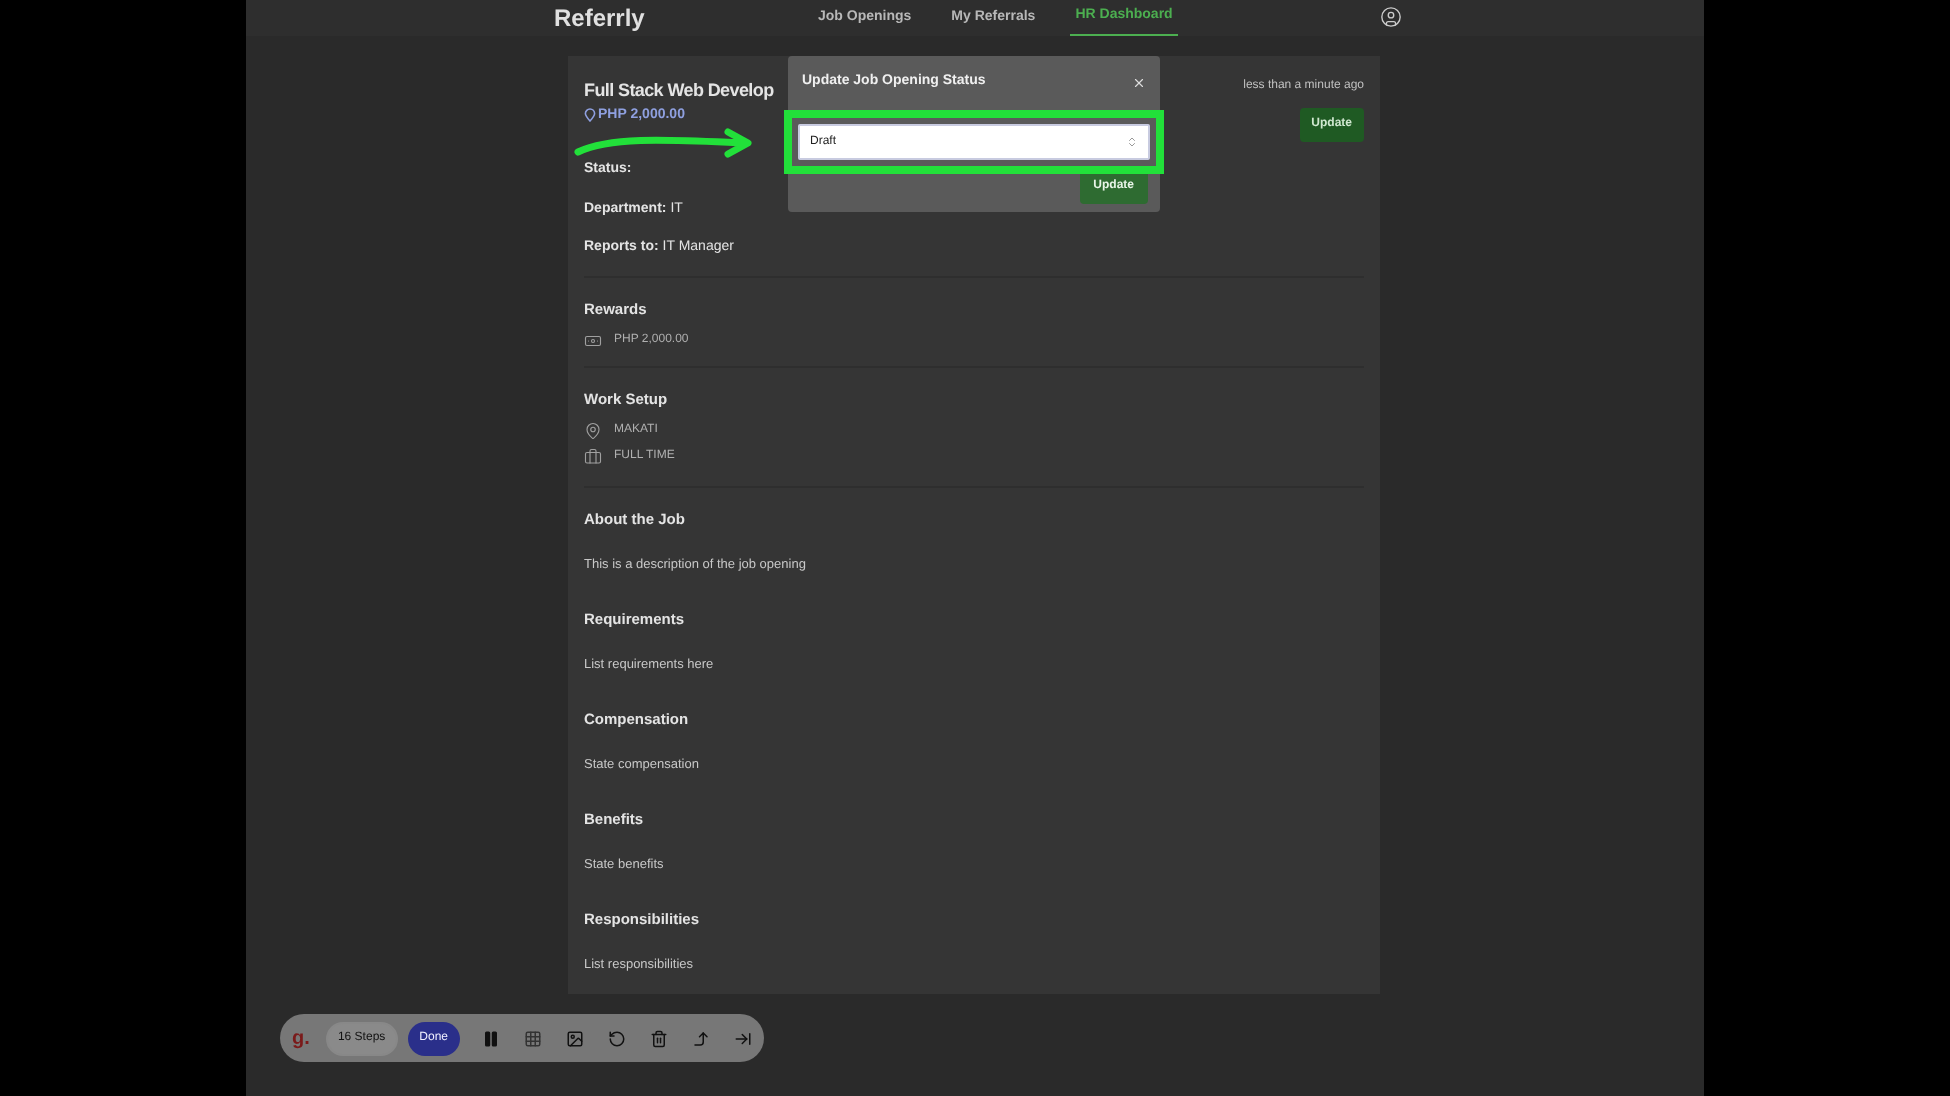 Image resolution: width=1950 pixels, height=1096 pixels. I want to click on trash-icon, so click(659, 1038).